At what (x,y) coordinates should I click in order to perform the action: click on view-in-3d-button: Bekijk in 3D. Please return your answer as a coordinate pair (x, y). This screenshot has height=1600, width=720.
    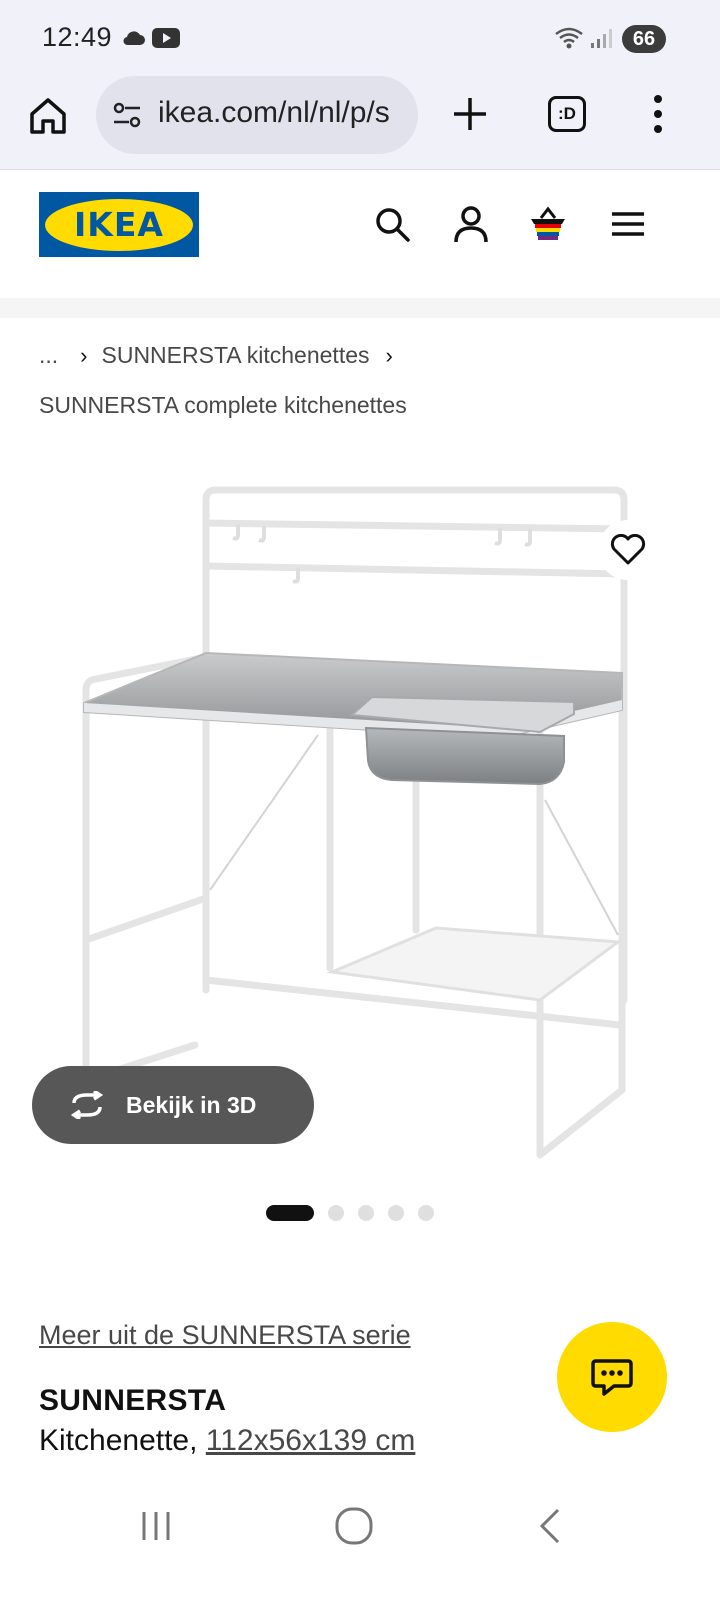
    Looking at the image, I should click on (173, 1105).